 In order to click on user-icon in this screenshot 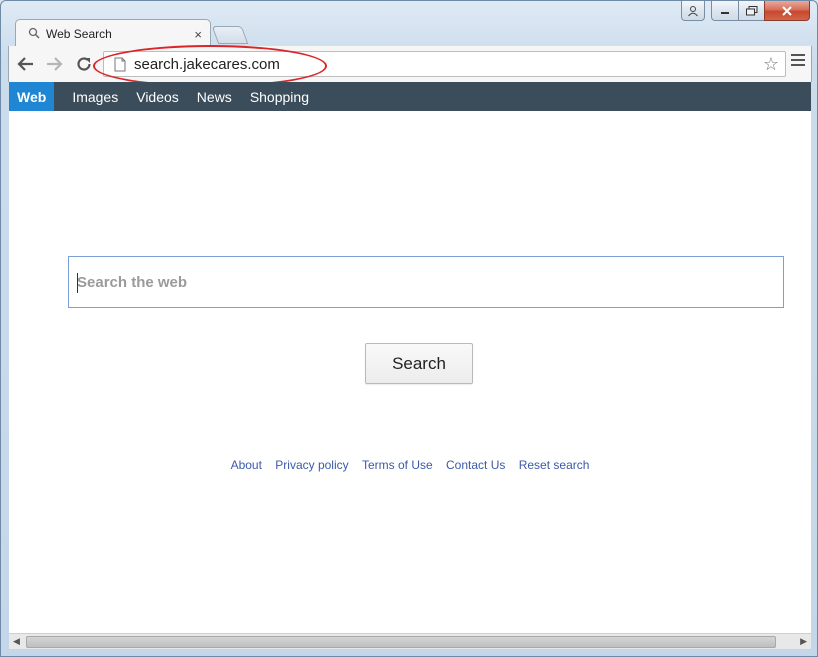, I will do `click(693, 11)`.